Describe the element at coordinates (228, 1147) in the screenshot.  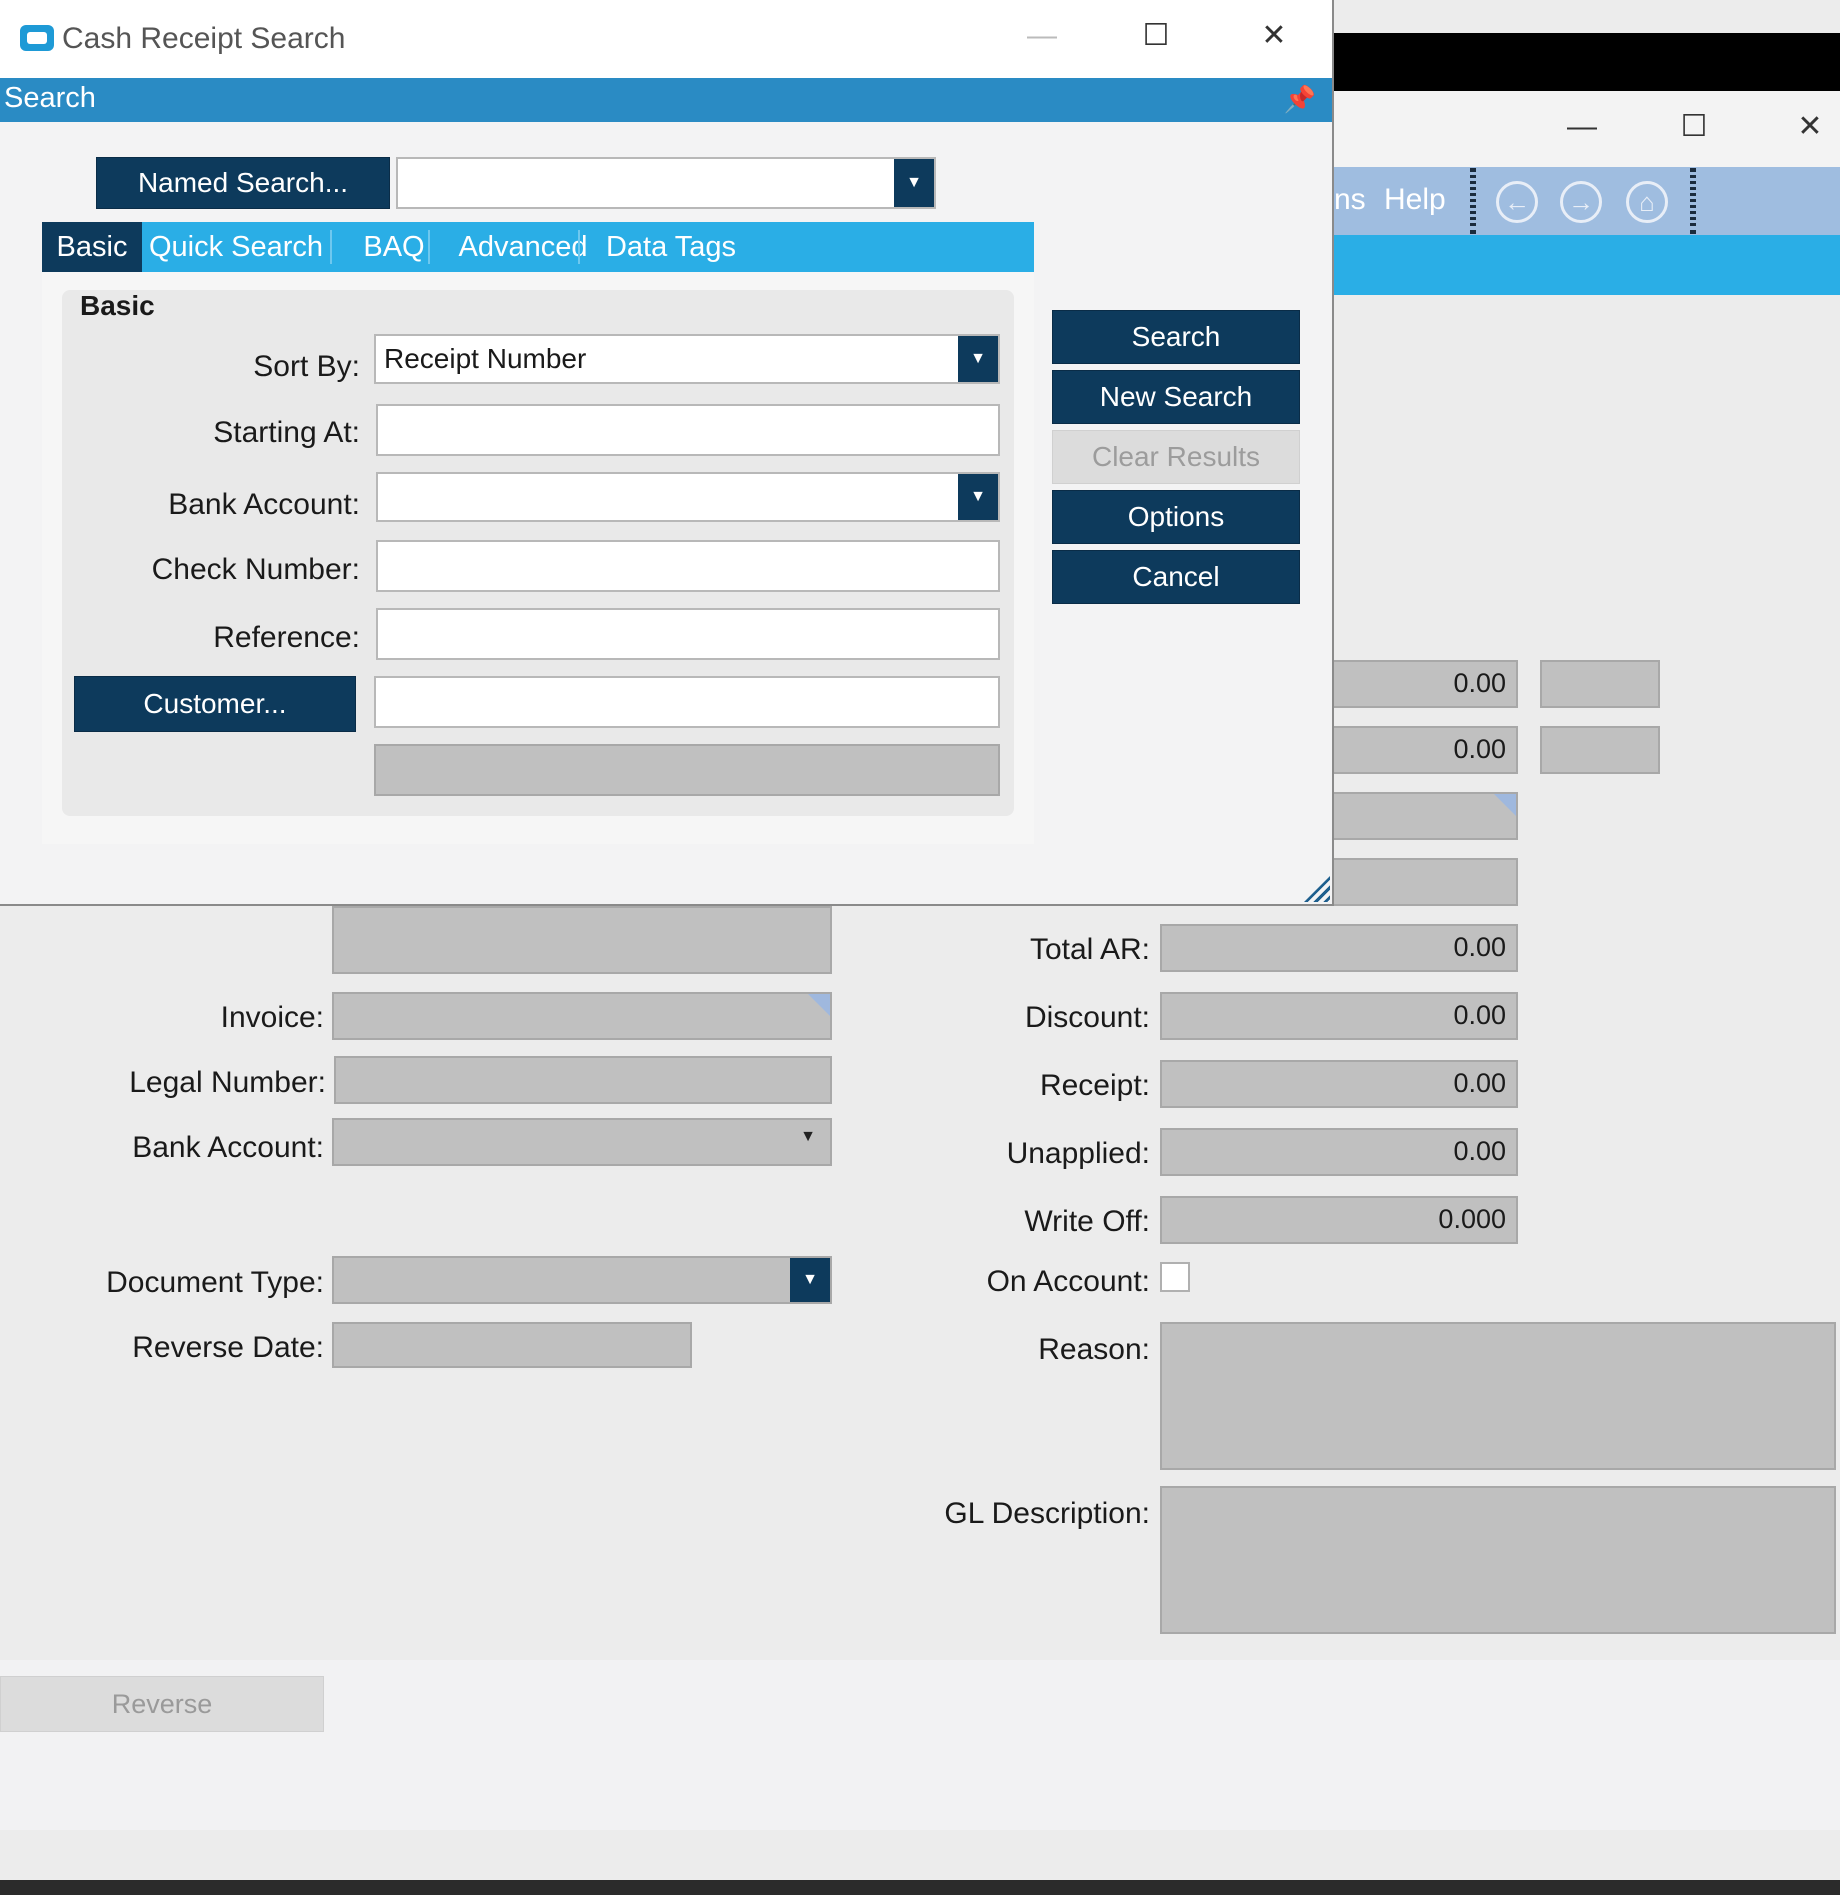
I see `bank-account-label: Bank Account:` at that location.